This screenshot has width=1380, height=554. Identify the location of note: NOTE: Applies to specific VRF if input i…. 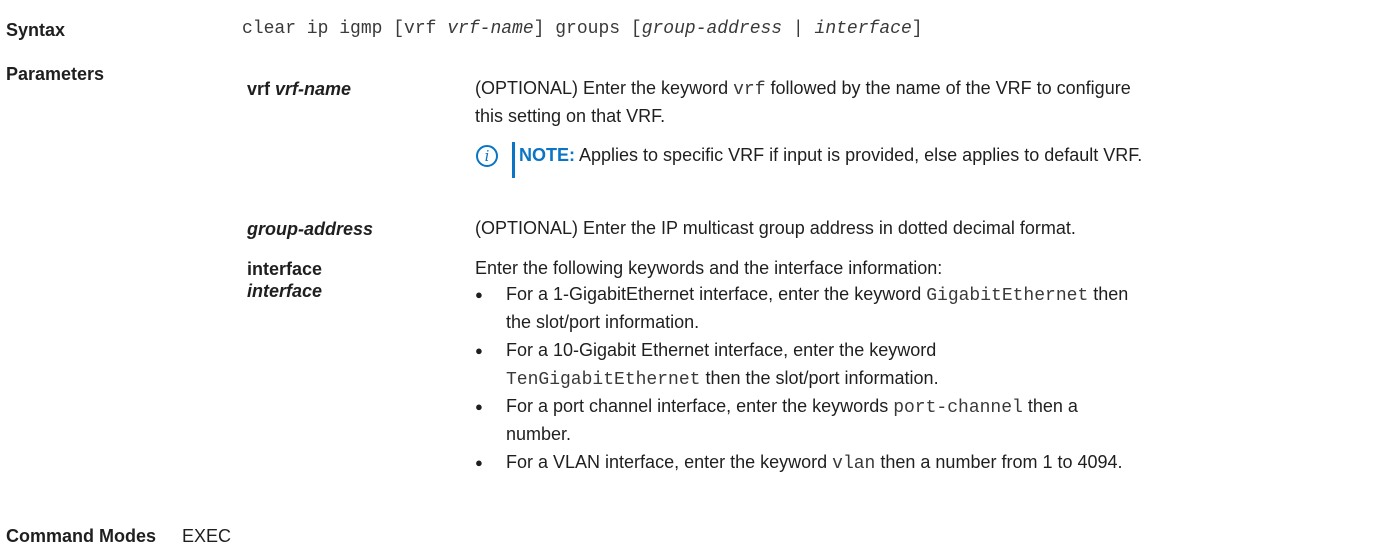
(831, 155).